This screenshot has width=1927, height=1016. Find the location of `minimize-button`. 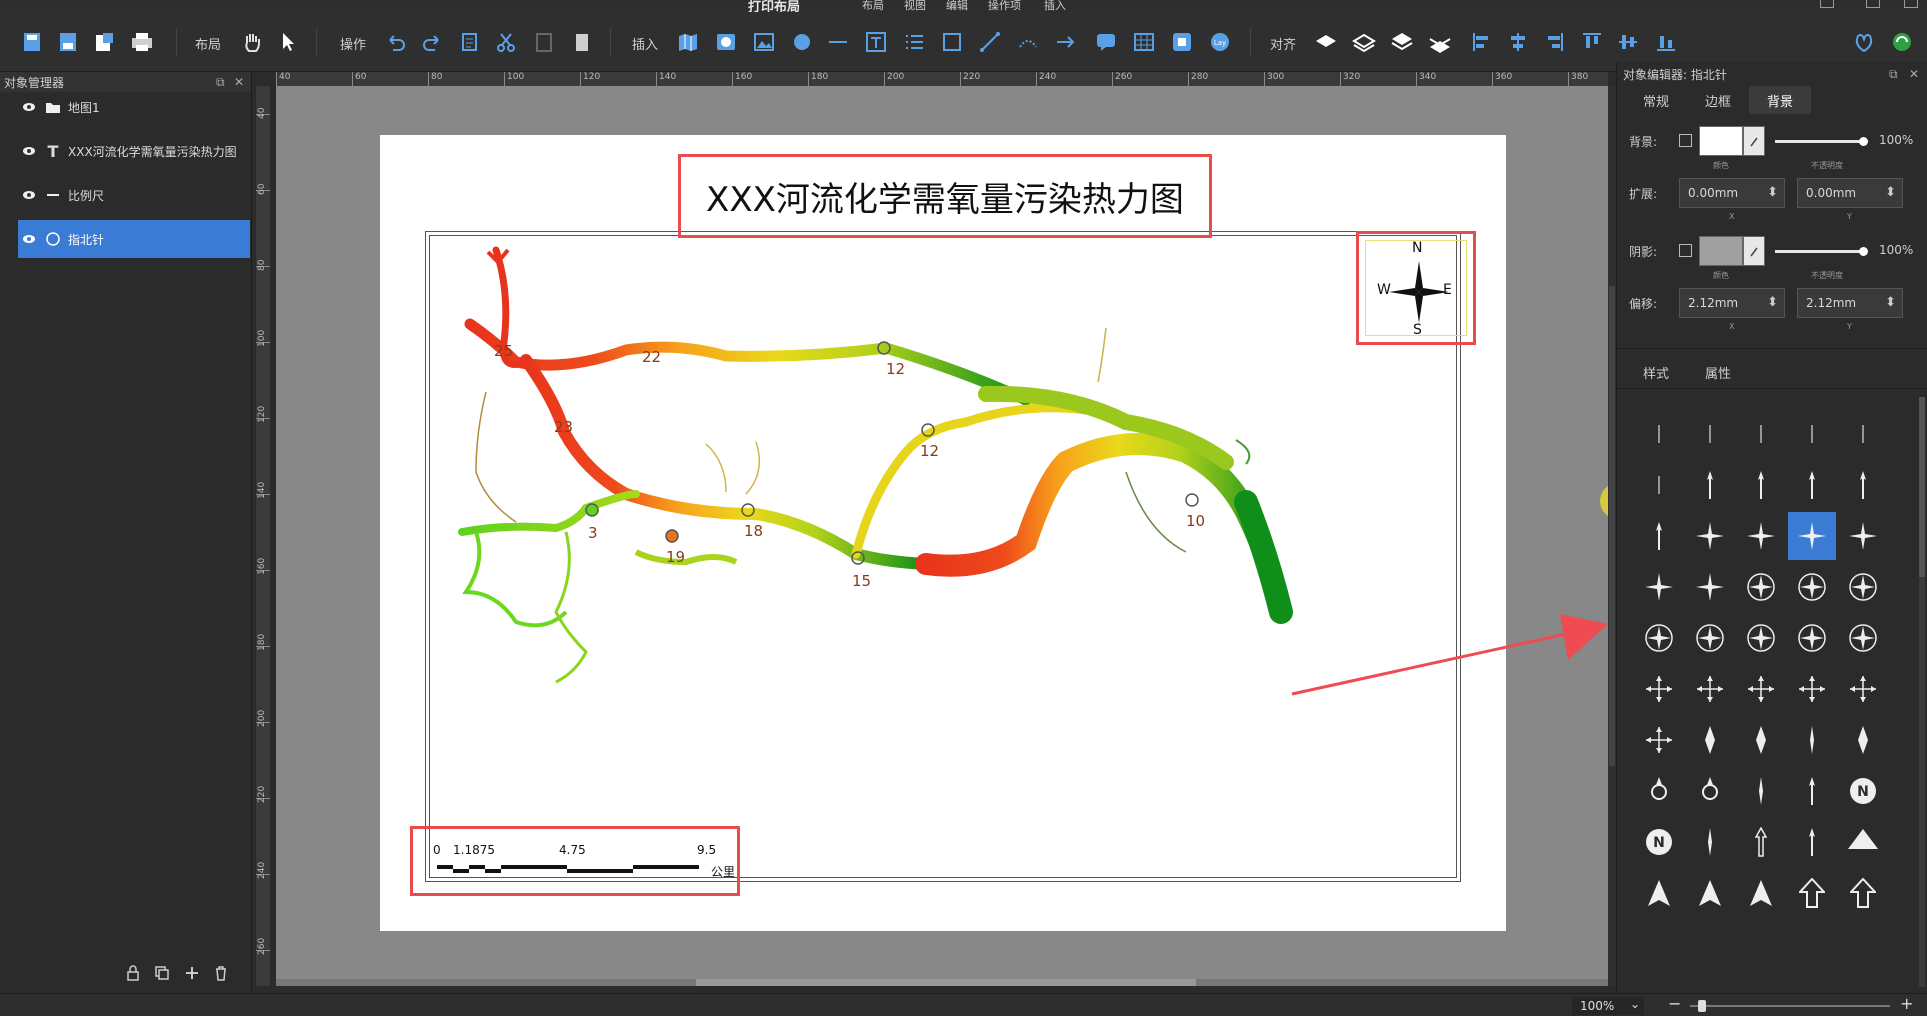

minimize-button is located at coordinates (1827, 4).